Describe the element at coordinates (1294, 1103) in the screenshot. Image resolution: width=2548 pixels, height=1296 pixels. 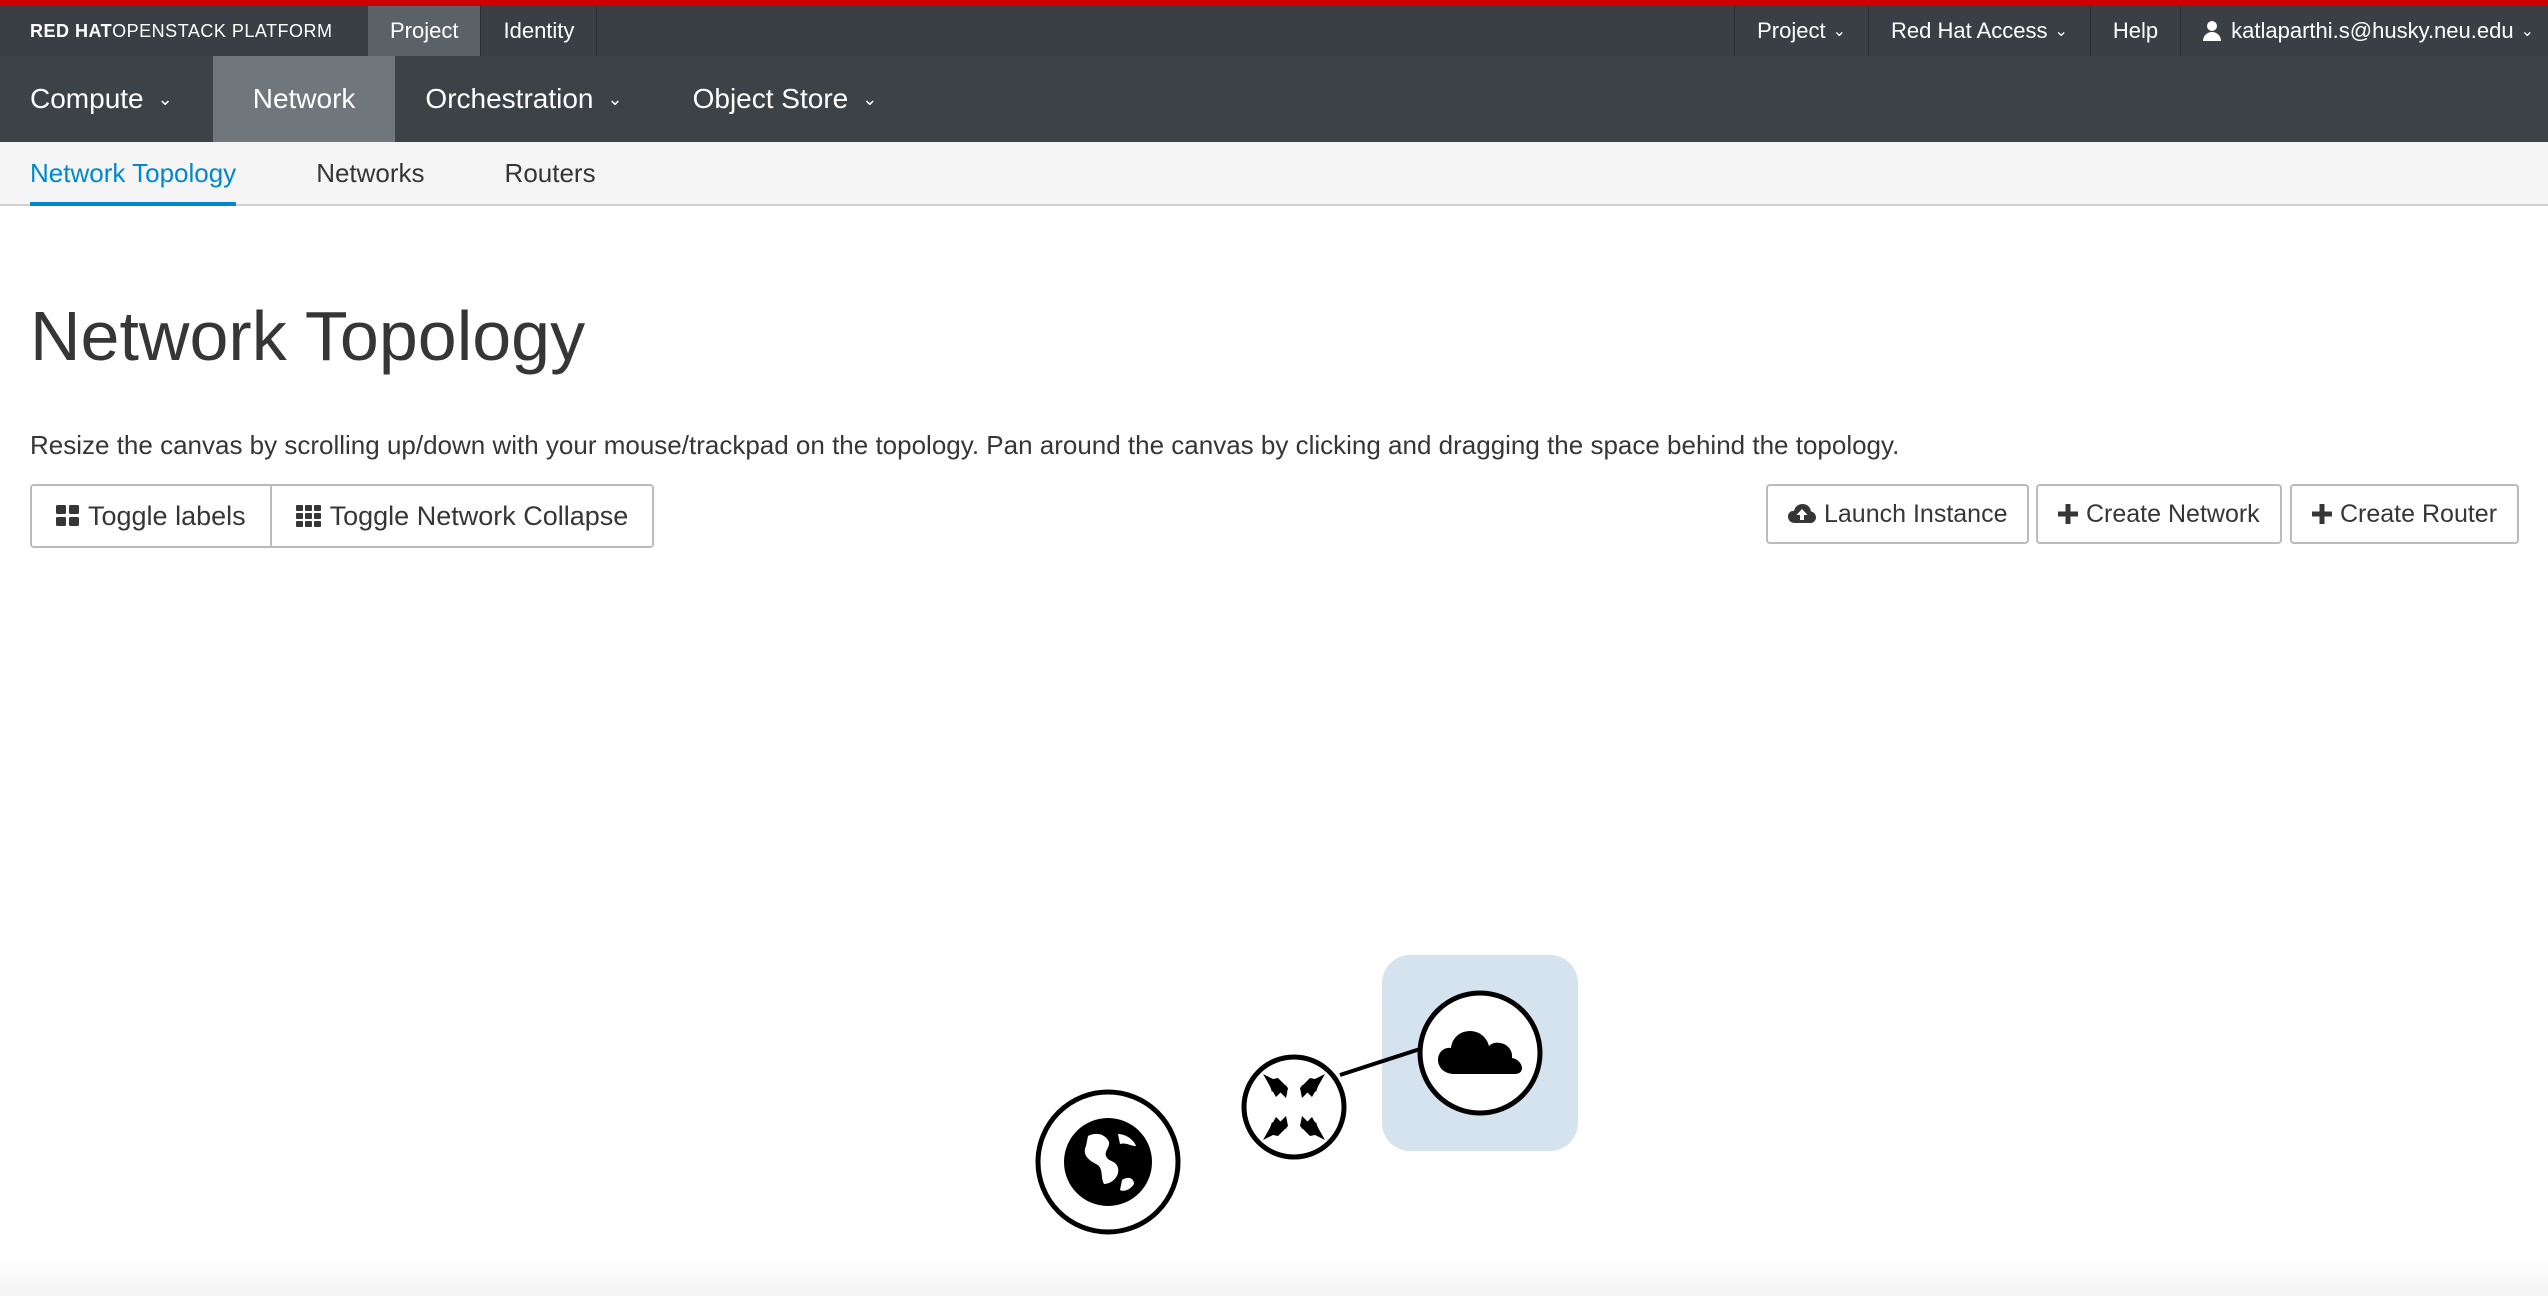
I see `router-node` at that location.